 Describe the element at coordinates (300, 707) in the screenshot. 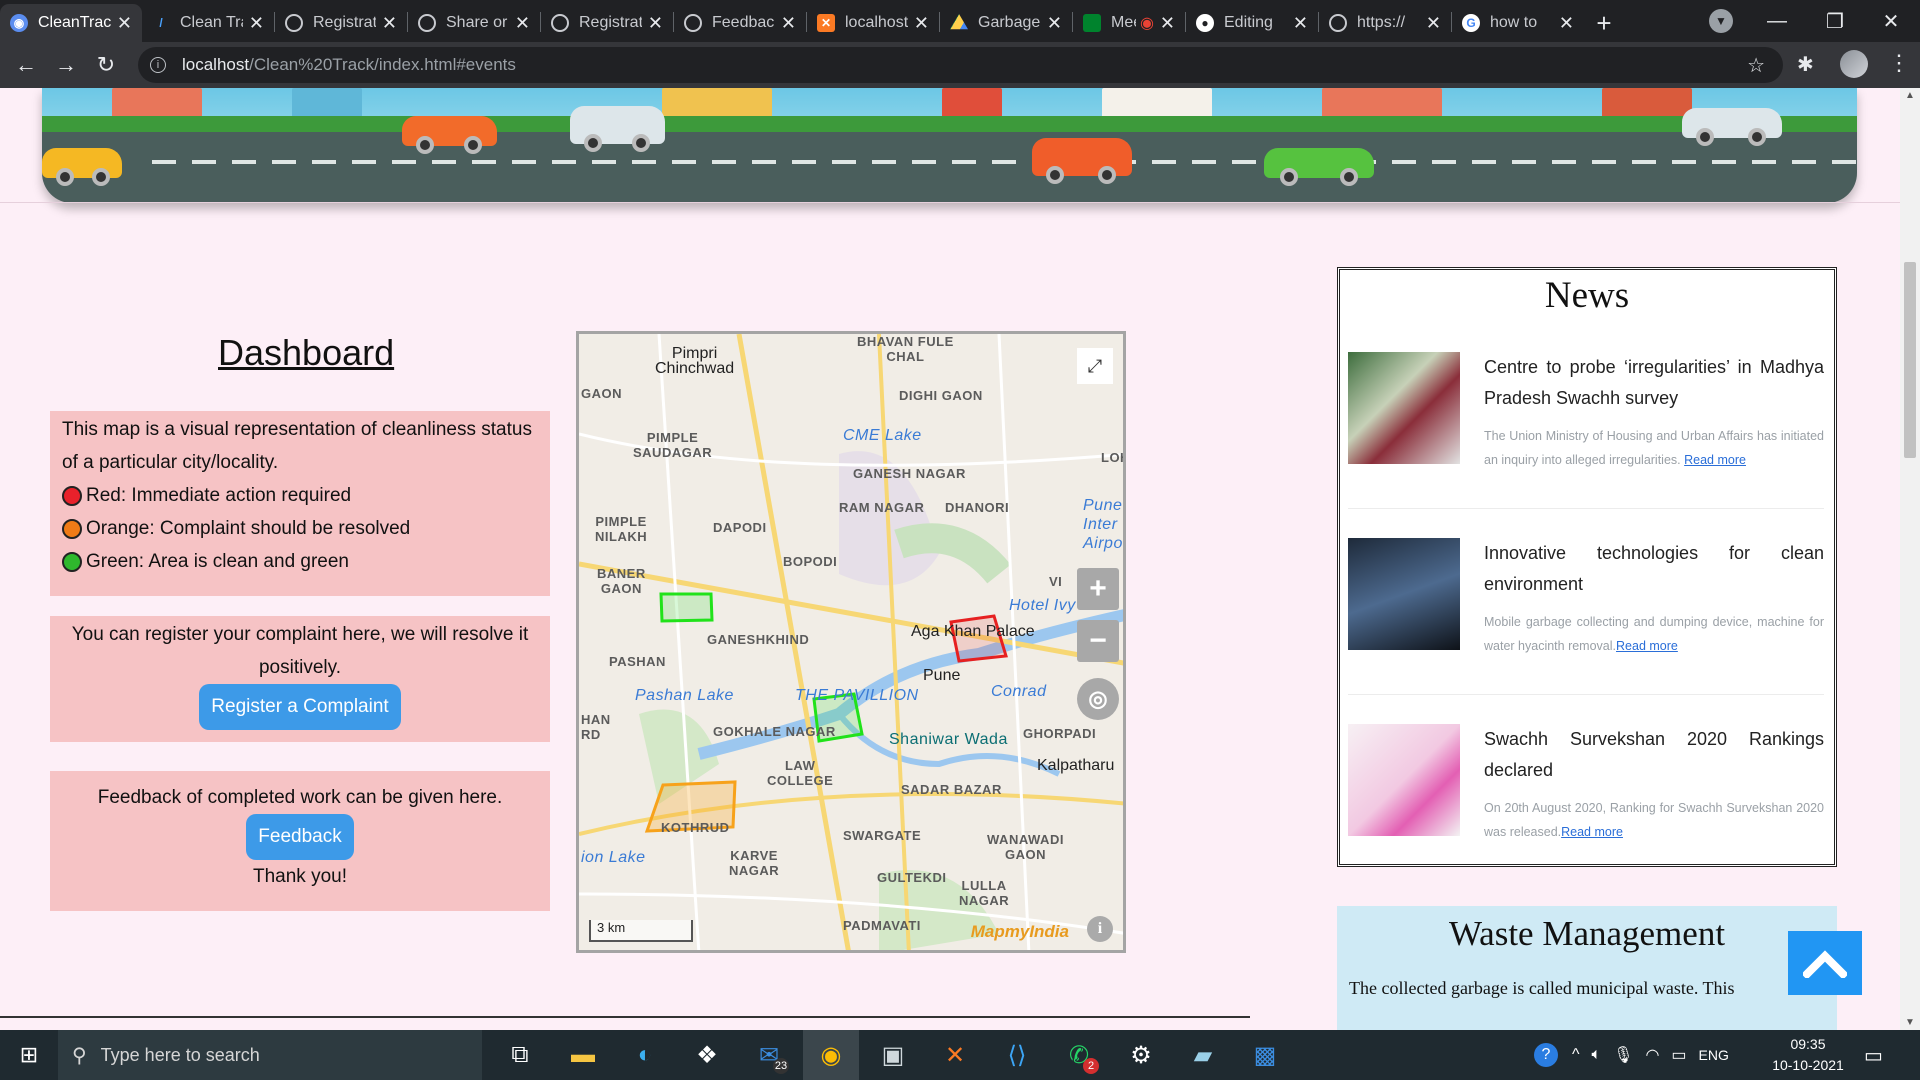

I see `register-complaint-button: Register a Complaint` at that location.